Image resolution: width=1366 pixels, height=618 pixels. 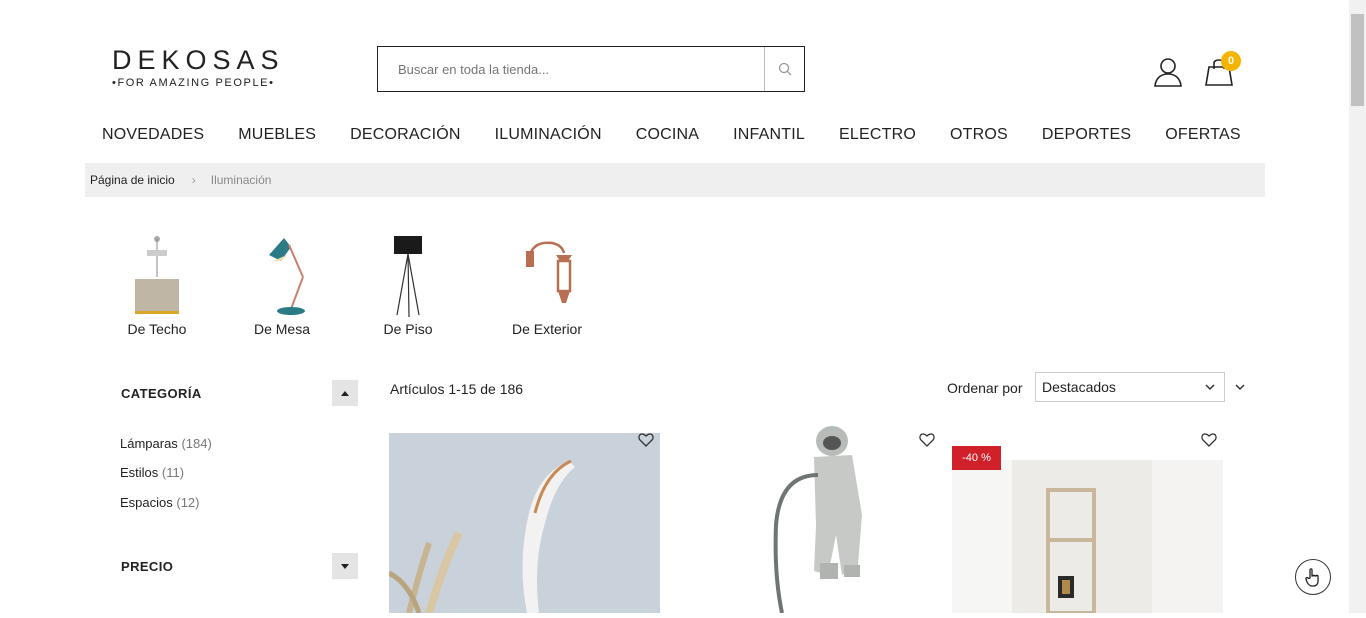 I want to click on nav-item-otros: OTROS, so click(x=979, y=136).